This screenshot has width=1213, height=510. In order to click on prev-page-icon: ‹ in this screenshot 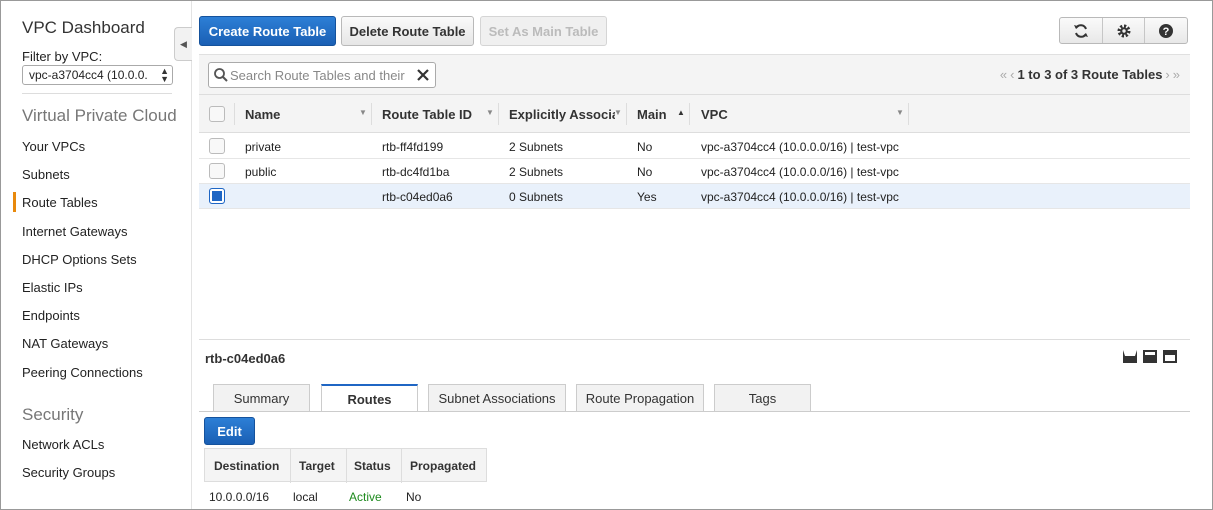, I will do `click(1012, 74)`.